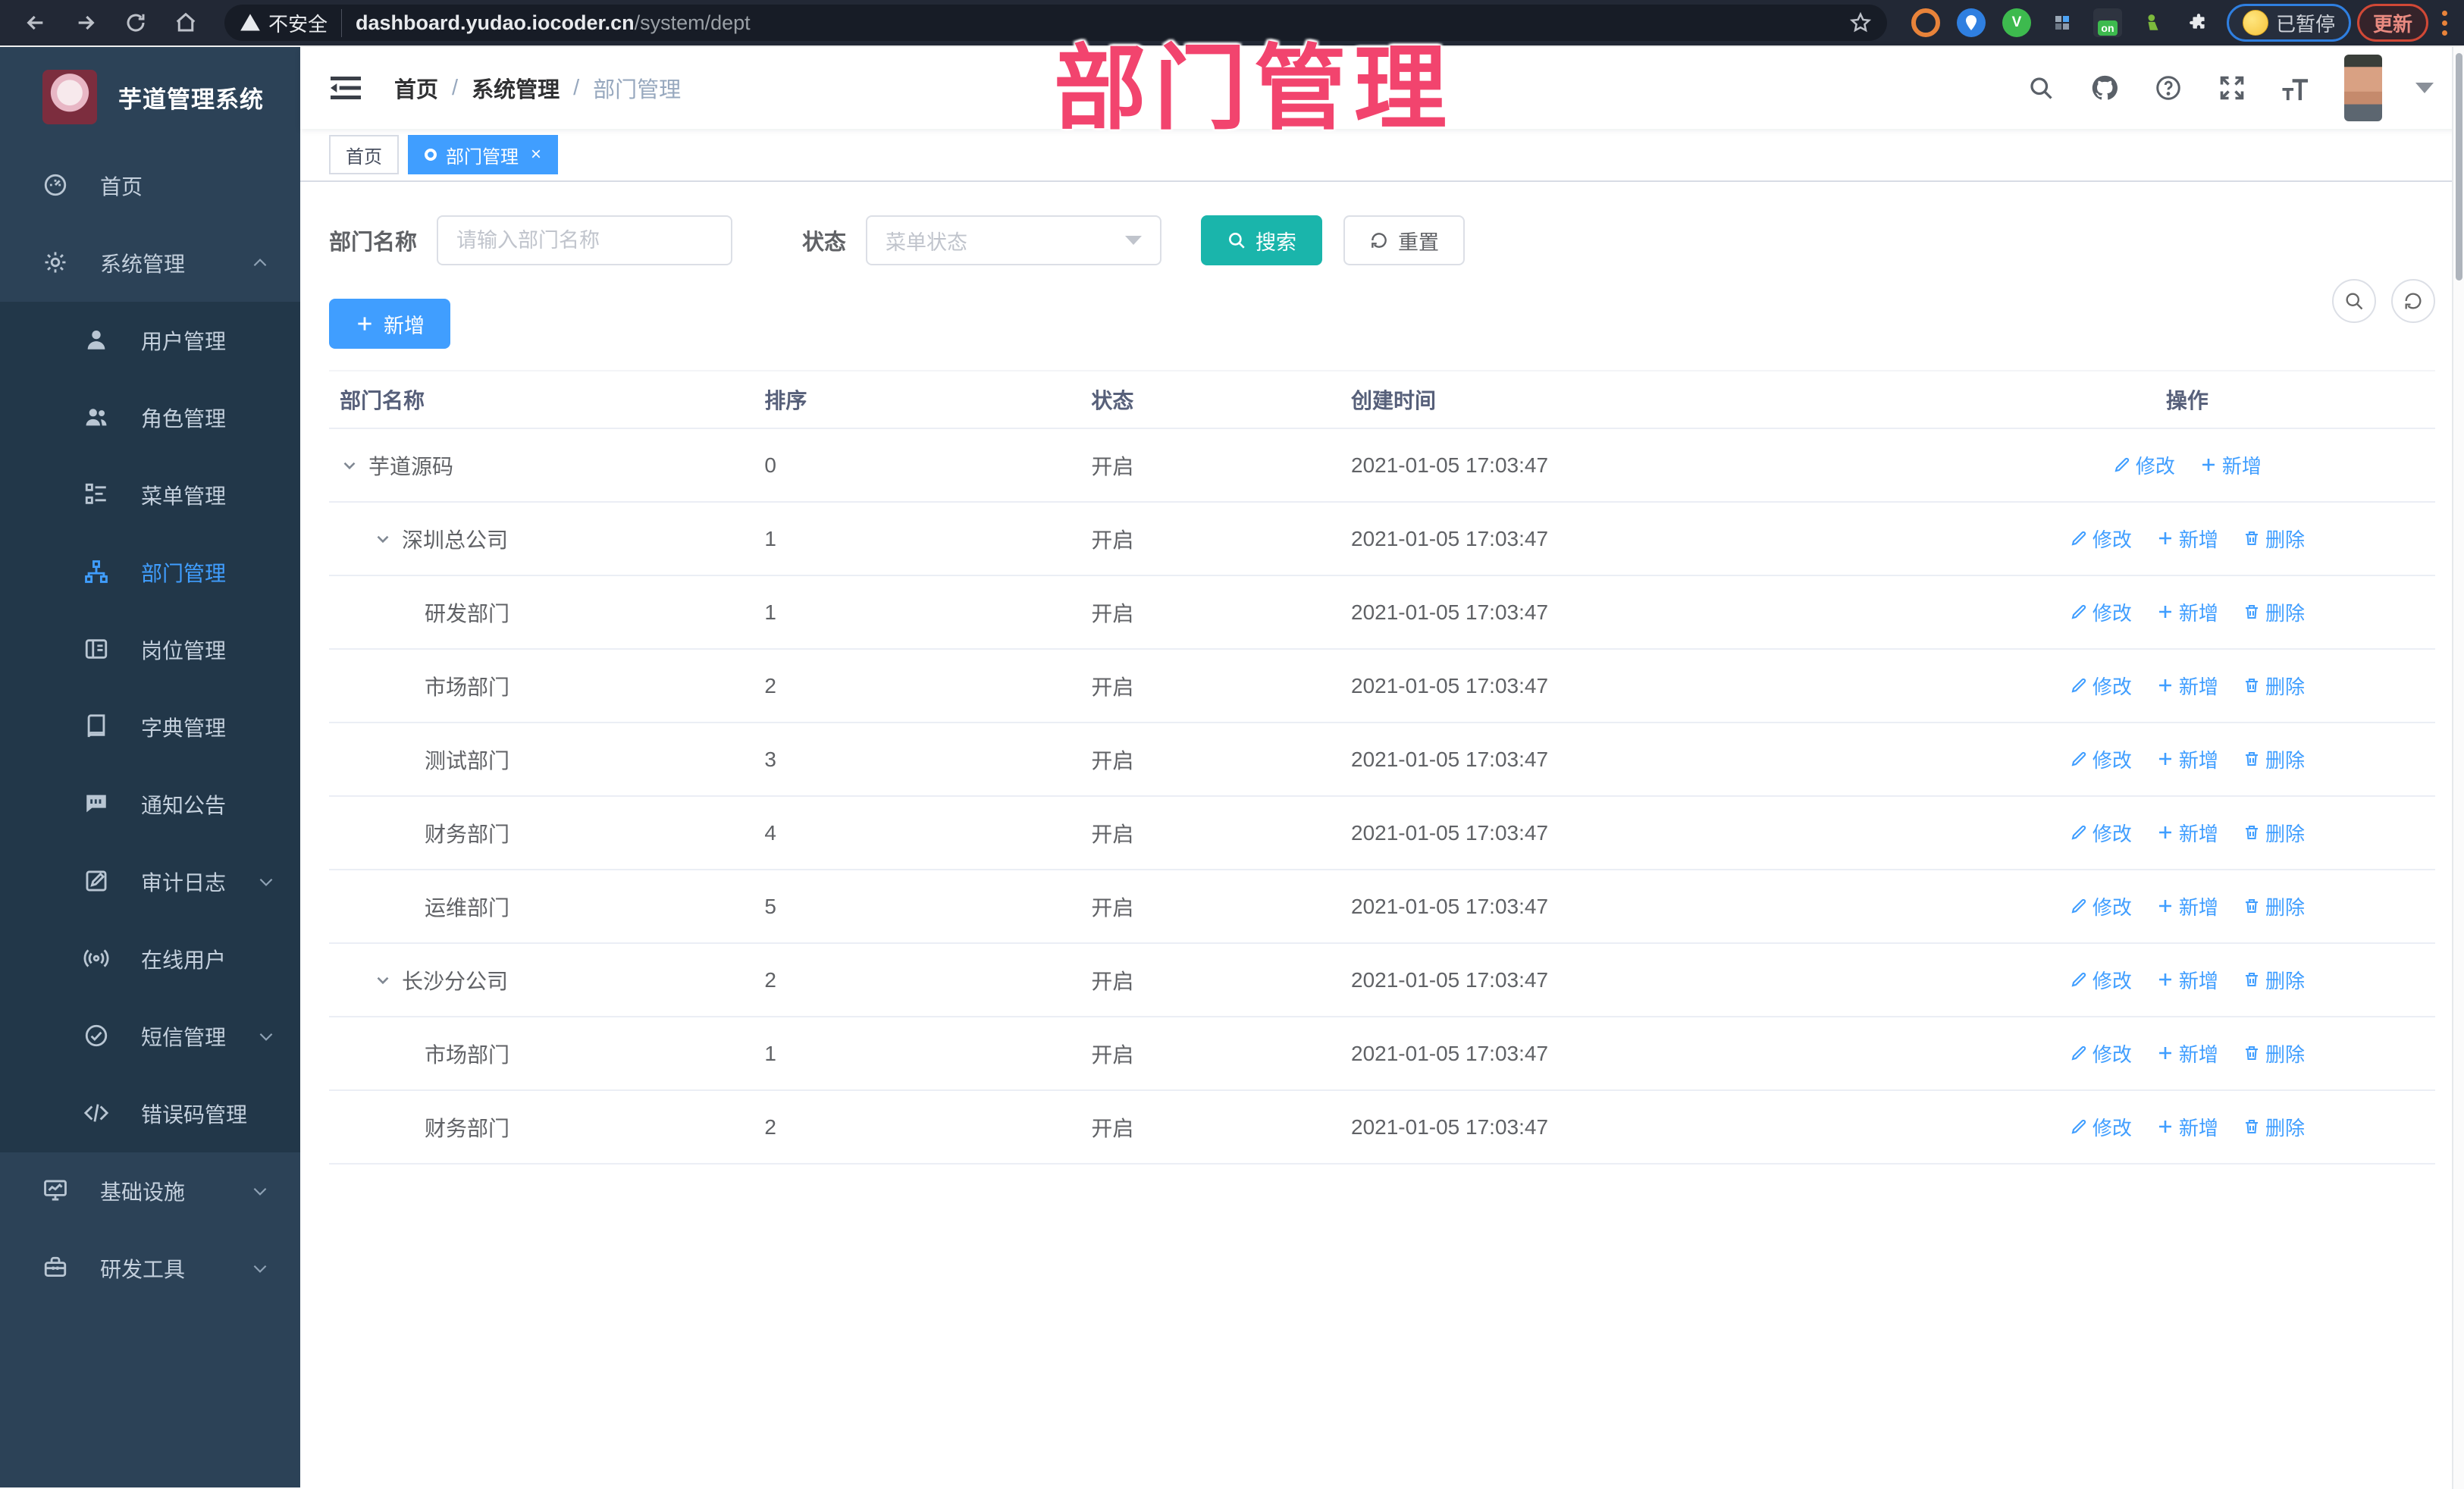  I want to click on profile-paused-chip: 已暂停, so click(2288, 23).